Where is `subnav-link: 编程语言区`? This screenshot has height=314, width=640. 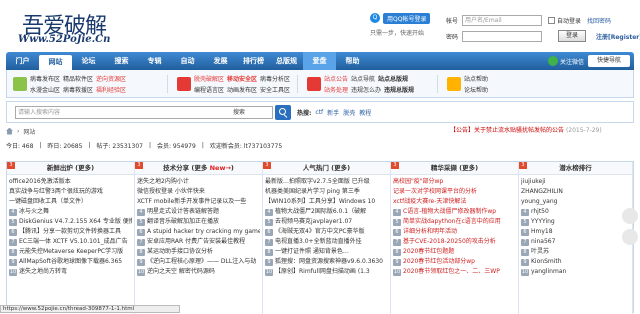
subnav-link: 编程语言区 is located at coordinates (209, 89).